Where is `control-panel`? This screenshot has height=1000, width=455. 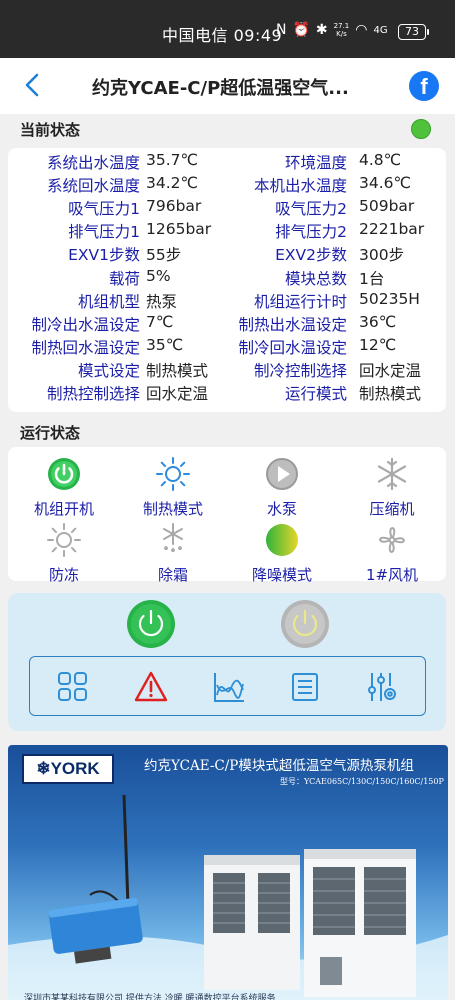 control-panel is located at coordinates (227, 662).